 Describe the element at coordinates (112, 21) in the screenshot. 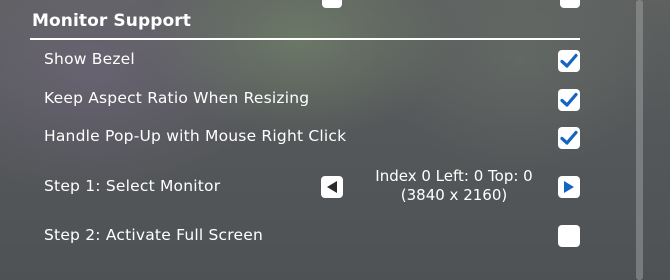

I see `section-title: Monitor Support` at that location.